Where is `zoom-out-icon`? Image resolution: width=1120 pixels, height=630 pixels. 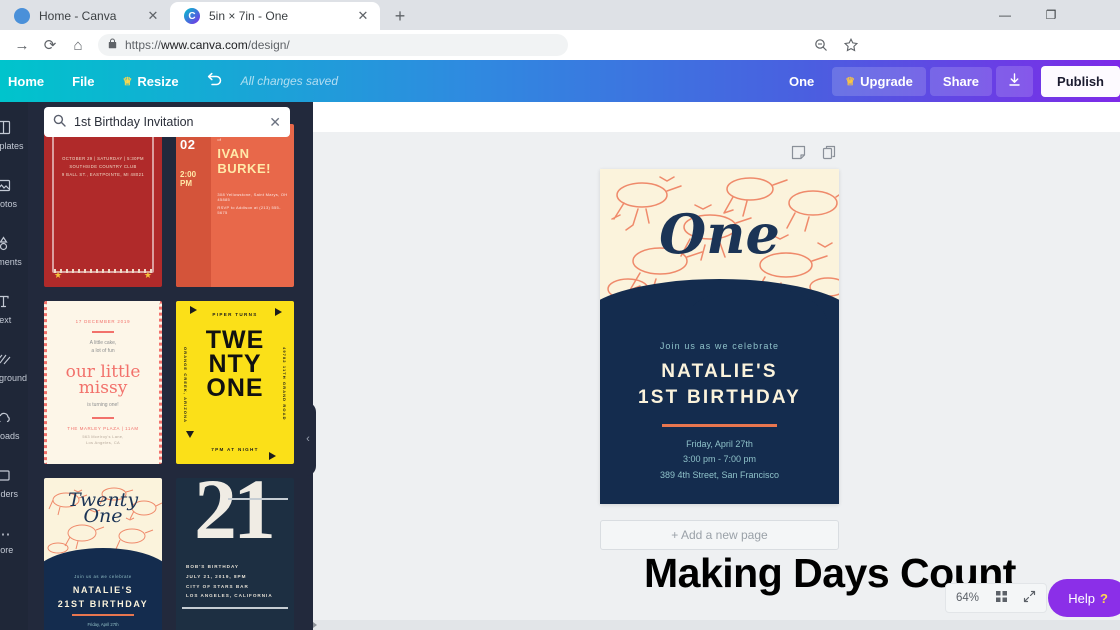
zoom-out-icon is located at coordinates (821, 45).